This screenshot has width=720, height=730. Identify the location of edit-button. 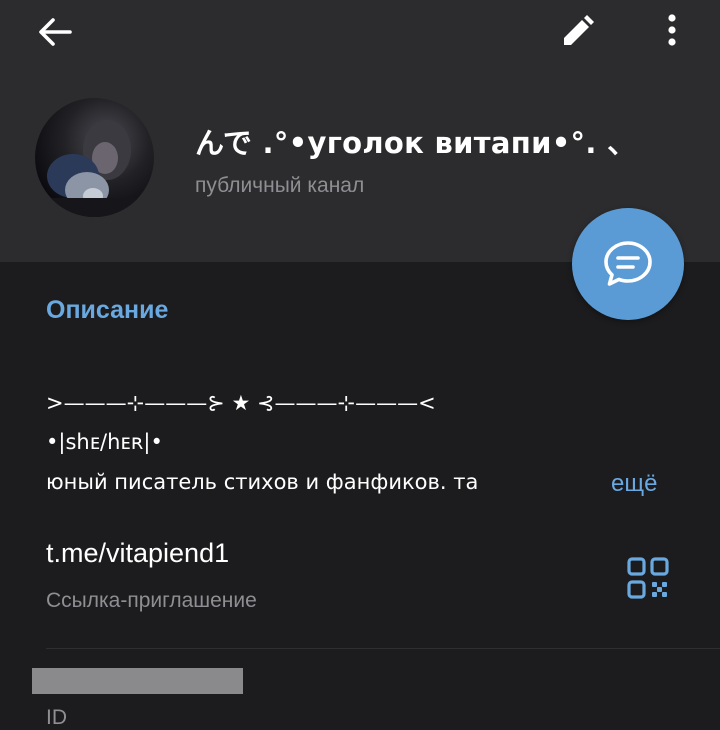
(577, 32).